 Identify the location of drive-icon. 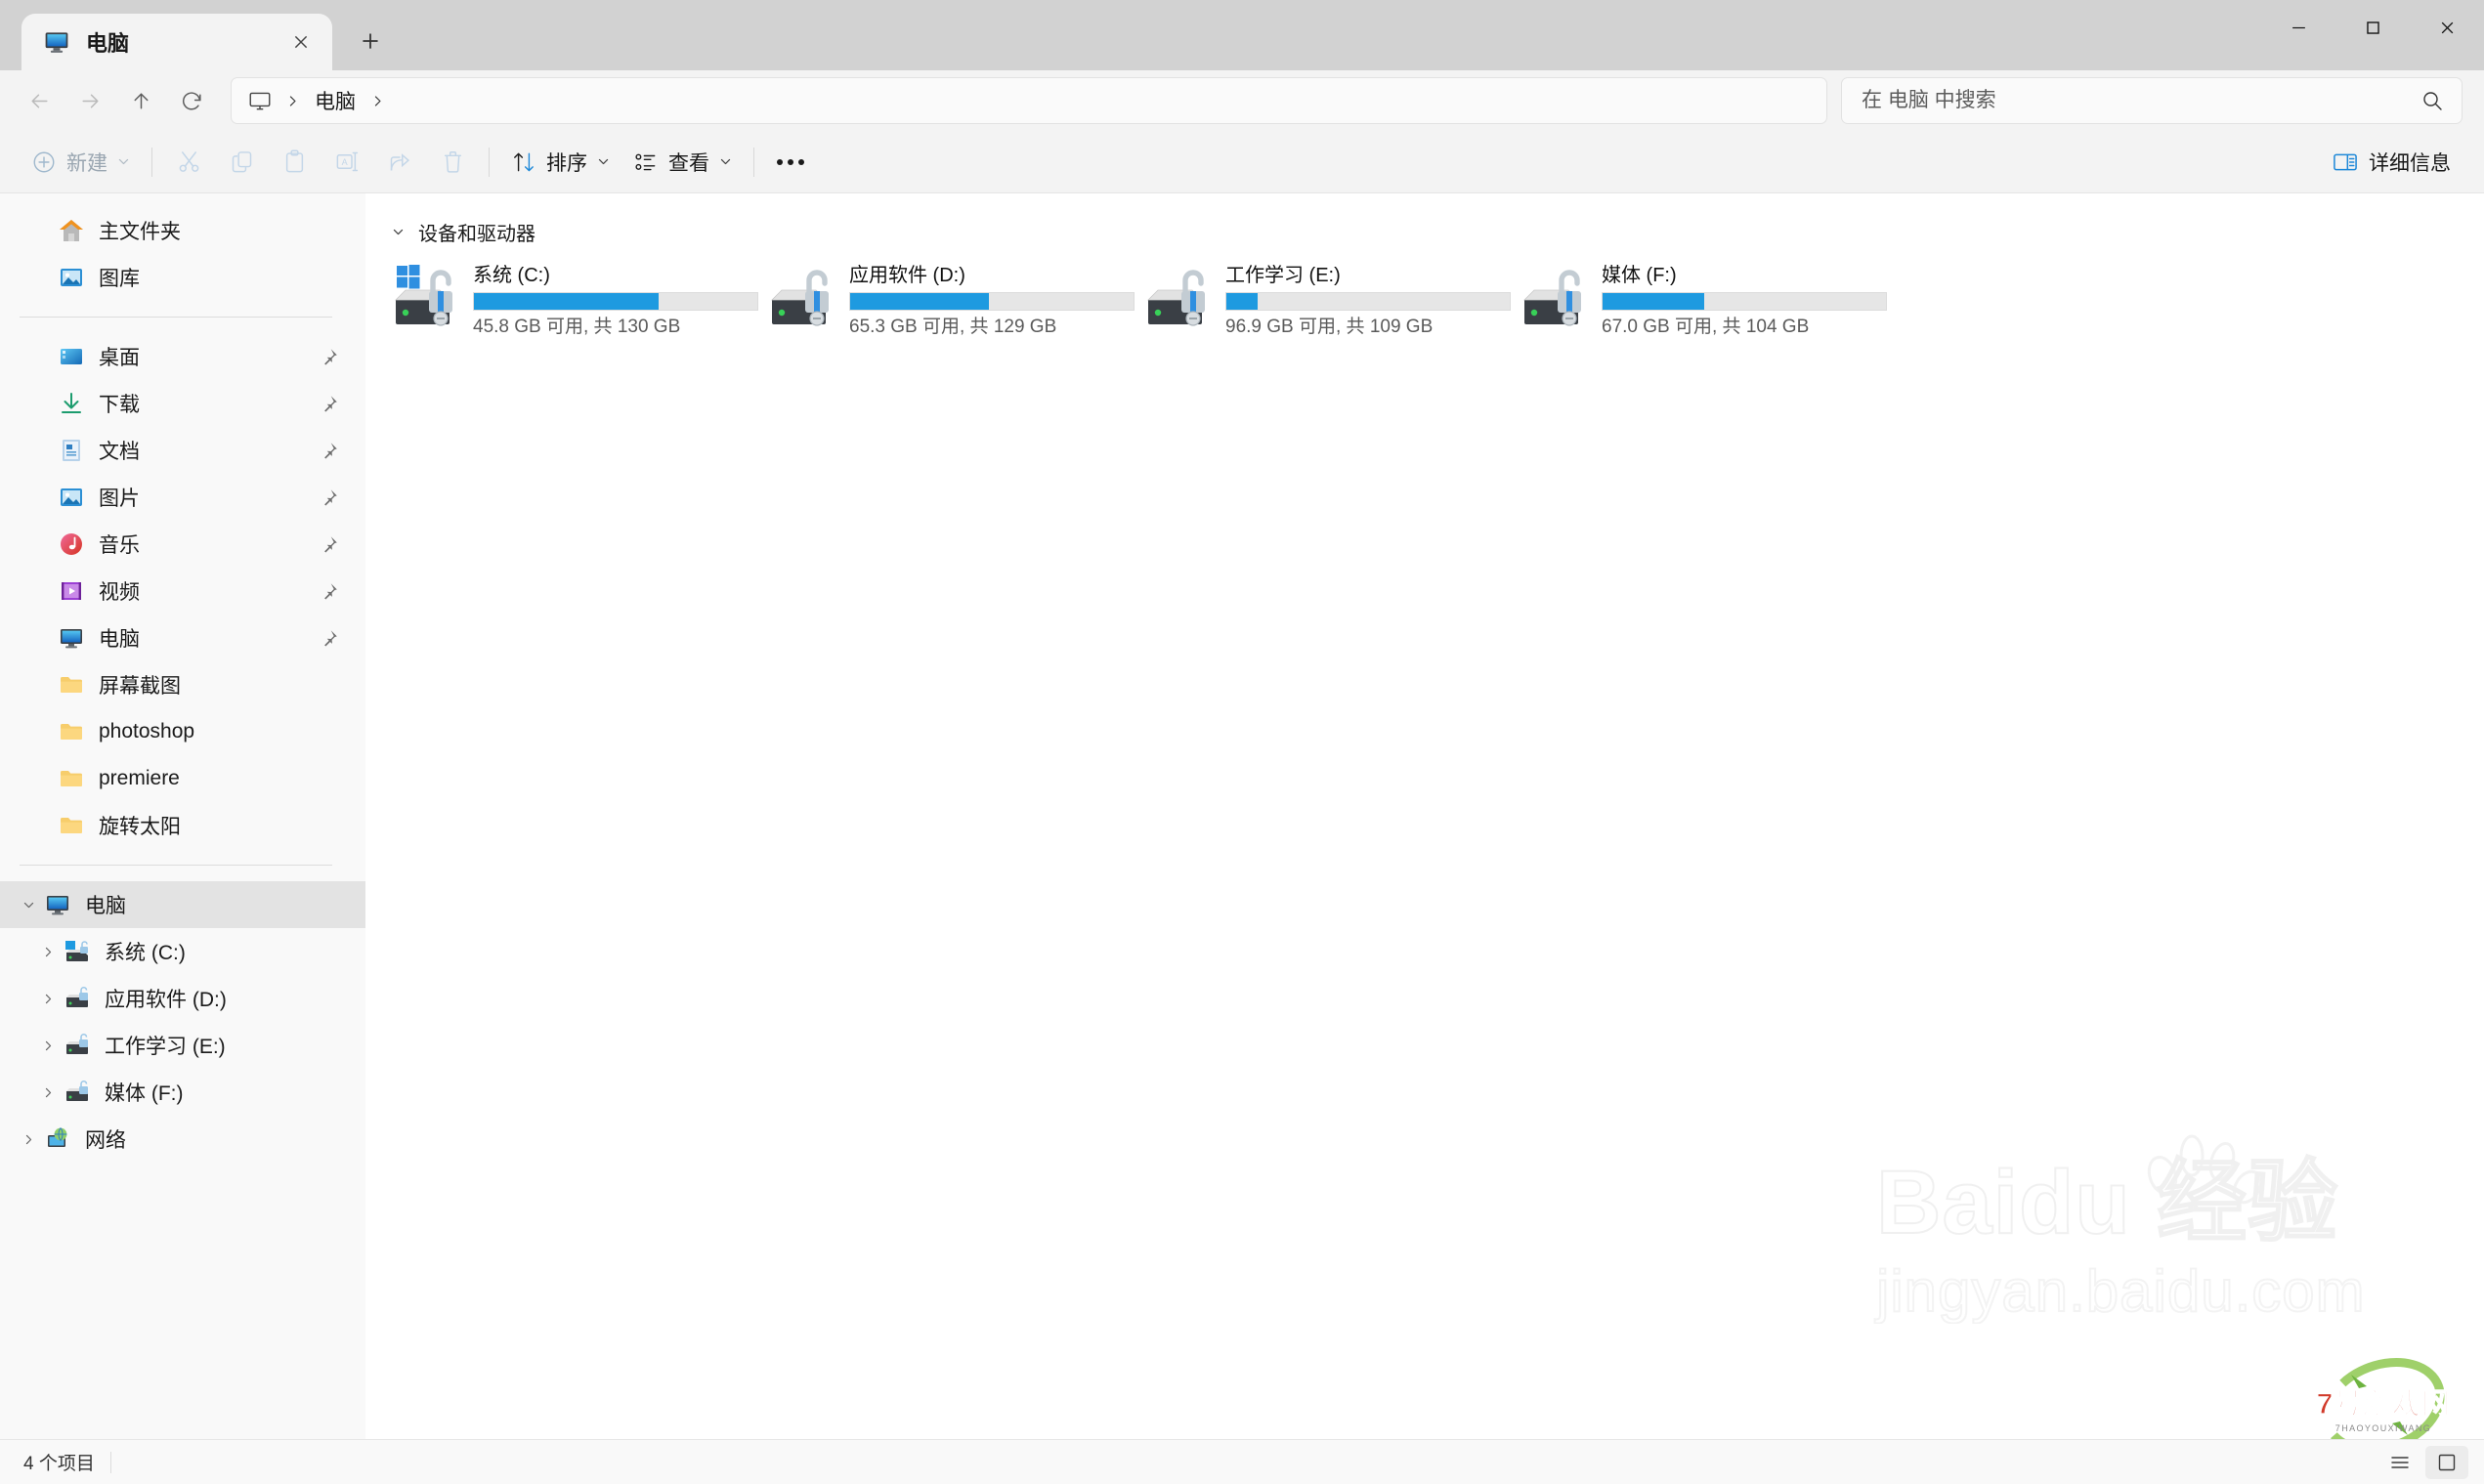
(77, 1045).